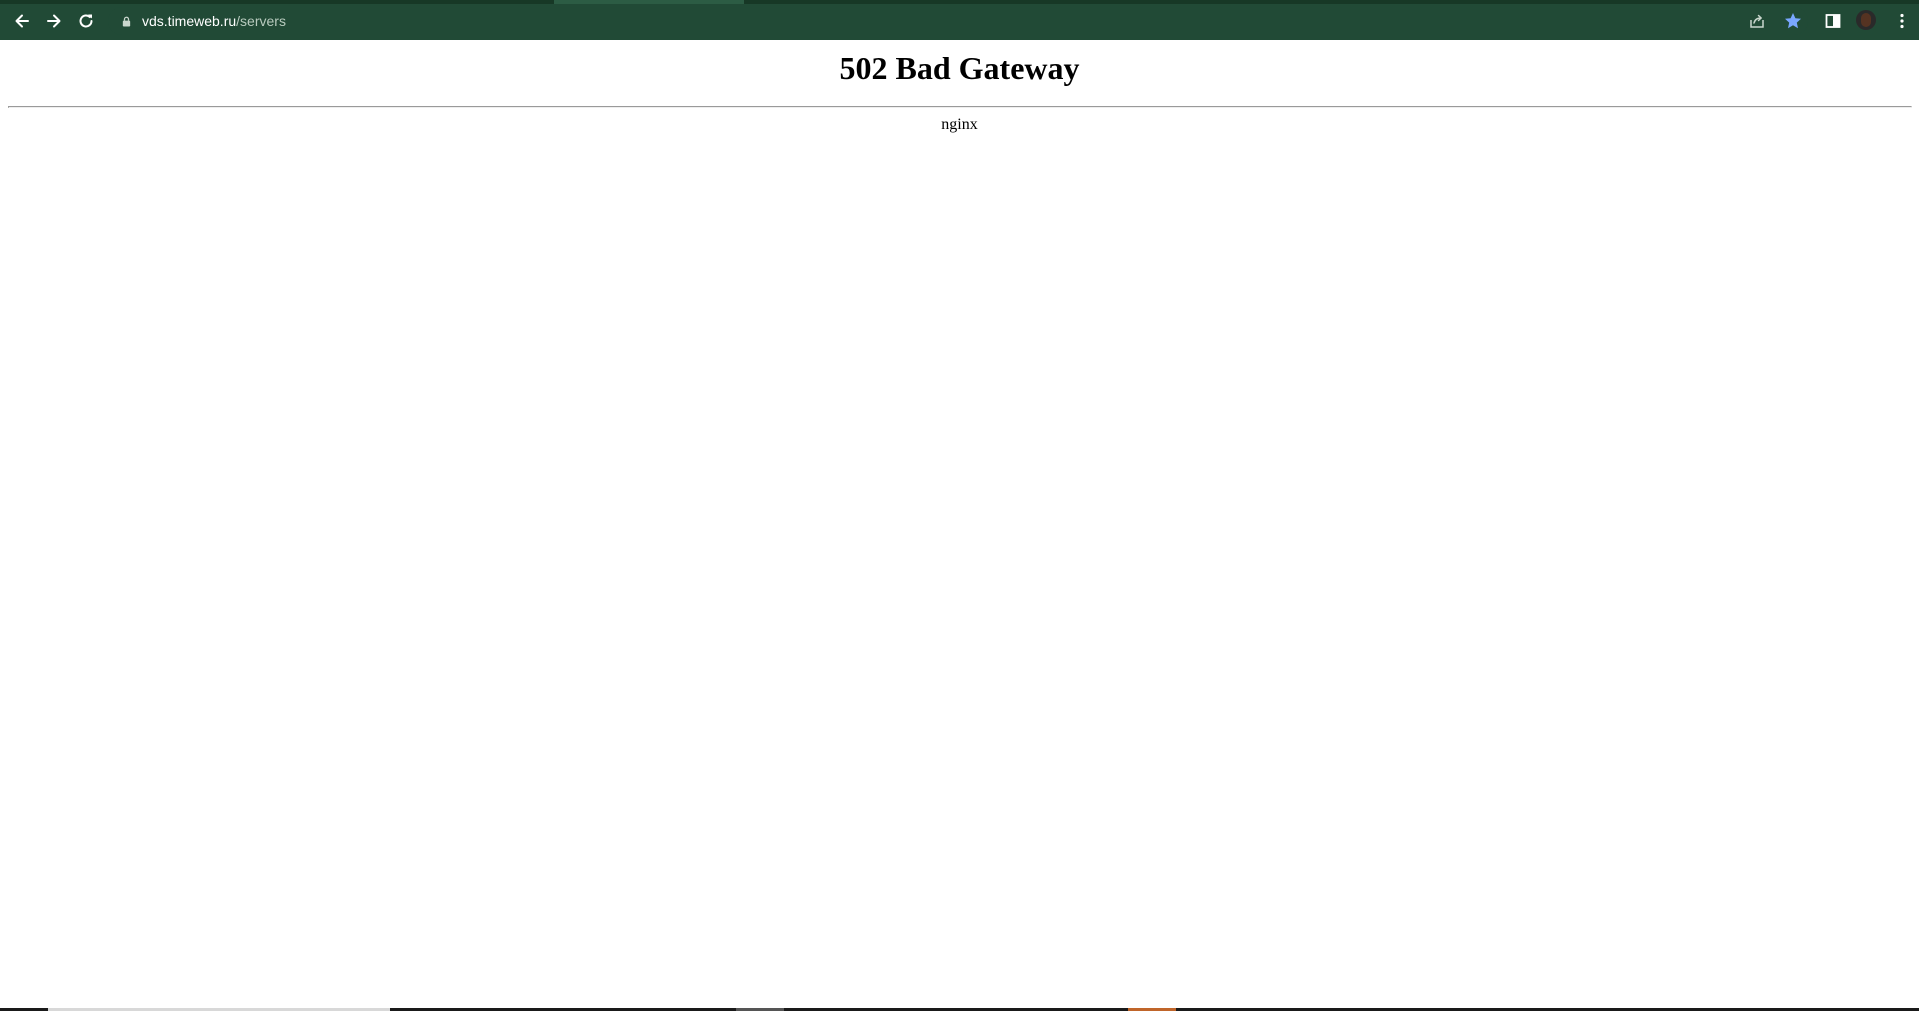 The height and width of the screenshot is (1011, 1919). What do you see at coordinates (960, 107) in the screenshot?
I see `divider` at bounding box center [960, 107].